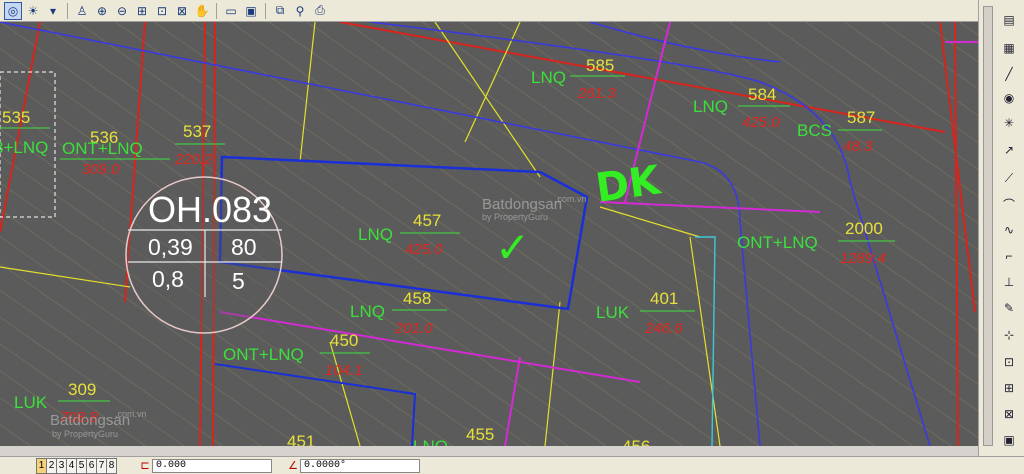 Image resolution: width=1024 pixels, height=474 pixels. I want to click on page-tab-8: 8, so click(111, 465).